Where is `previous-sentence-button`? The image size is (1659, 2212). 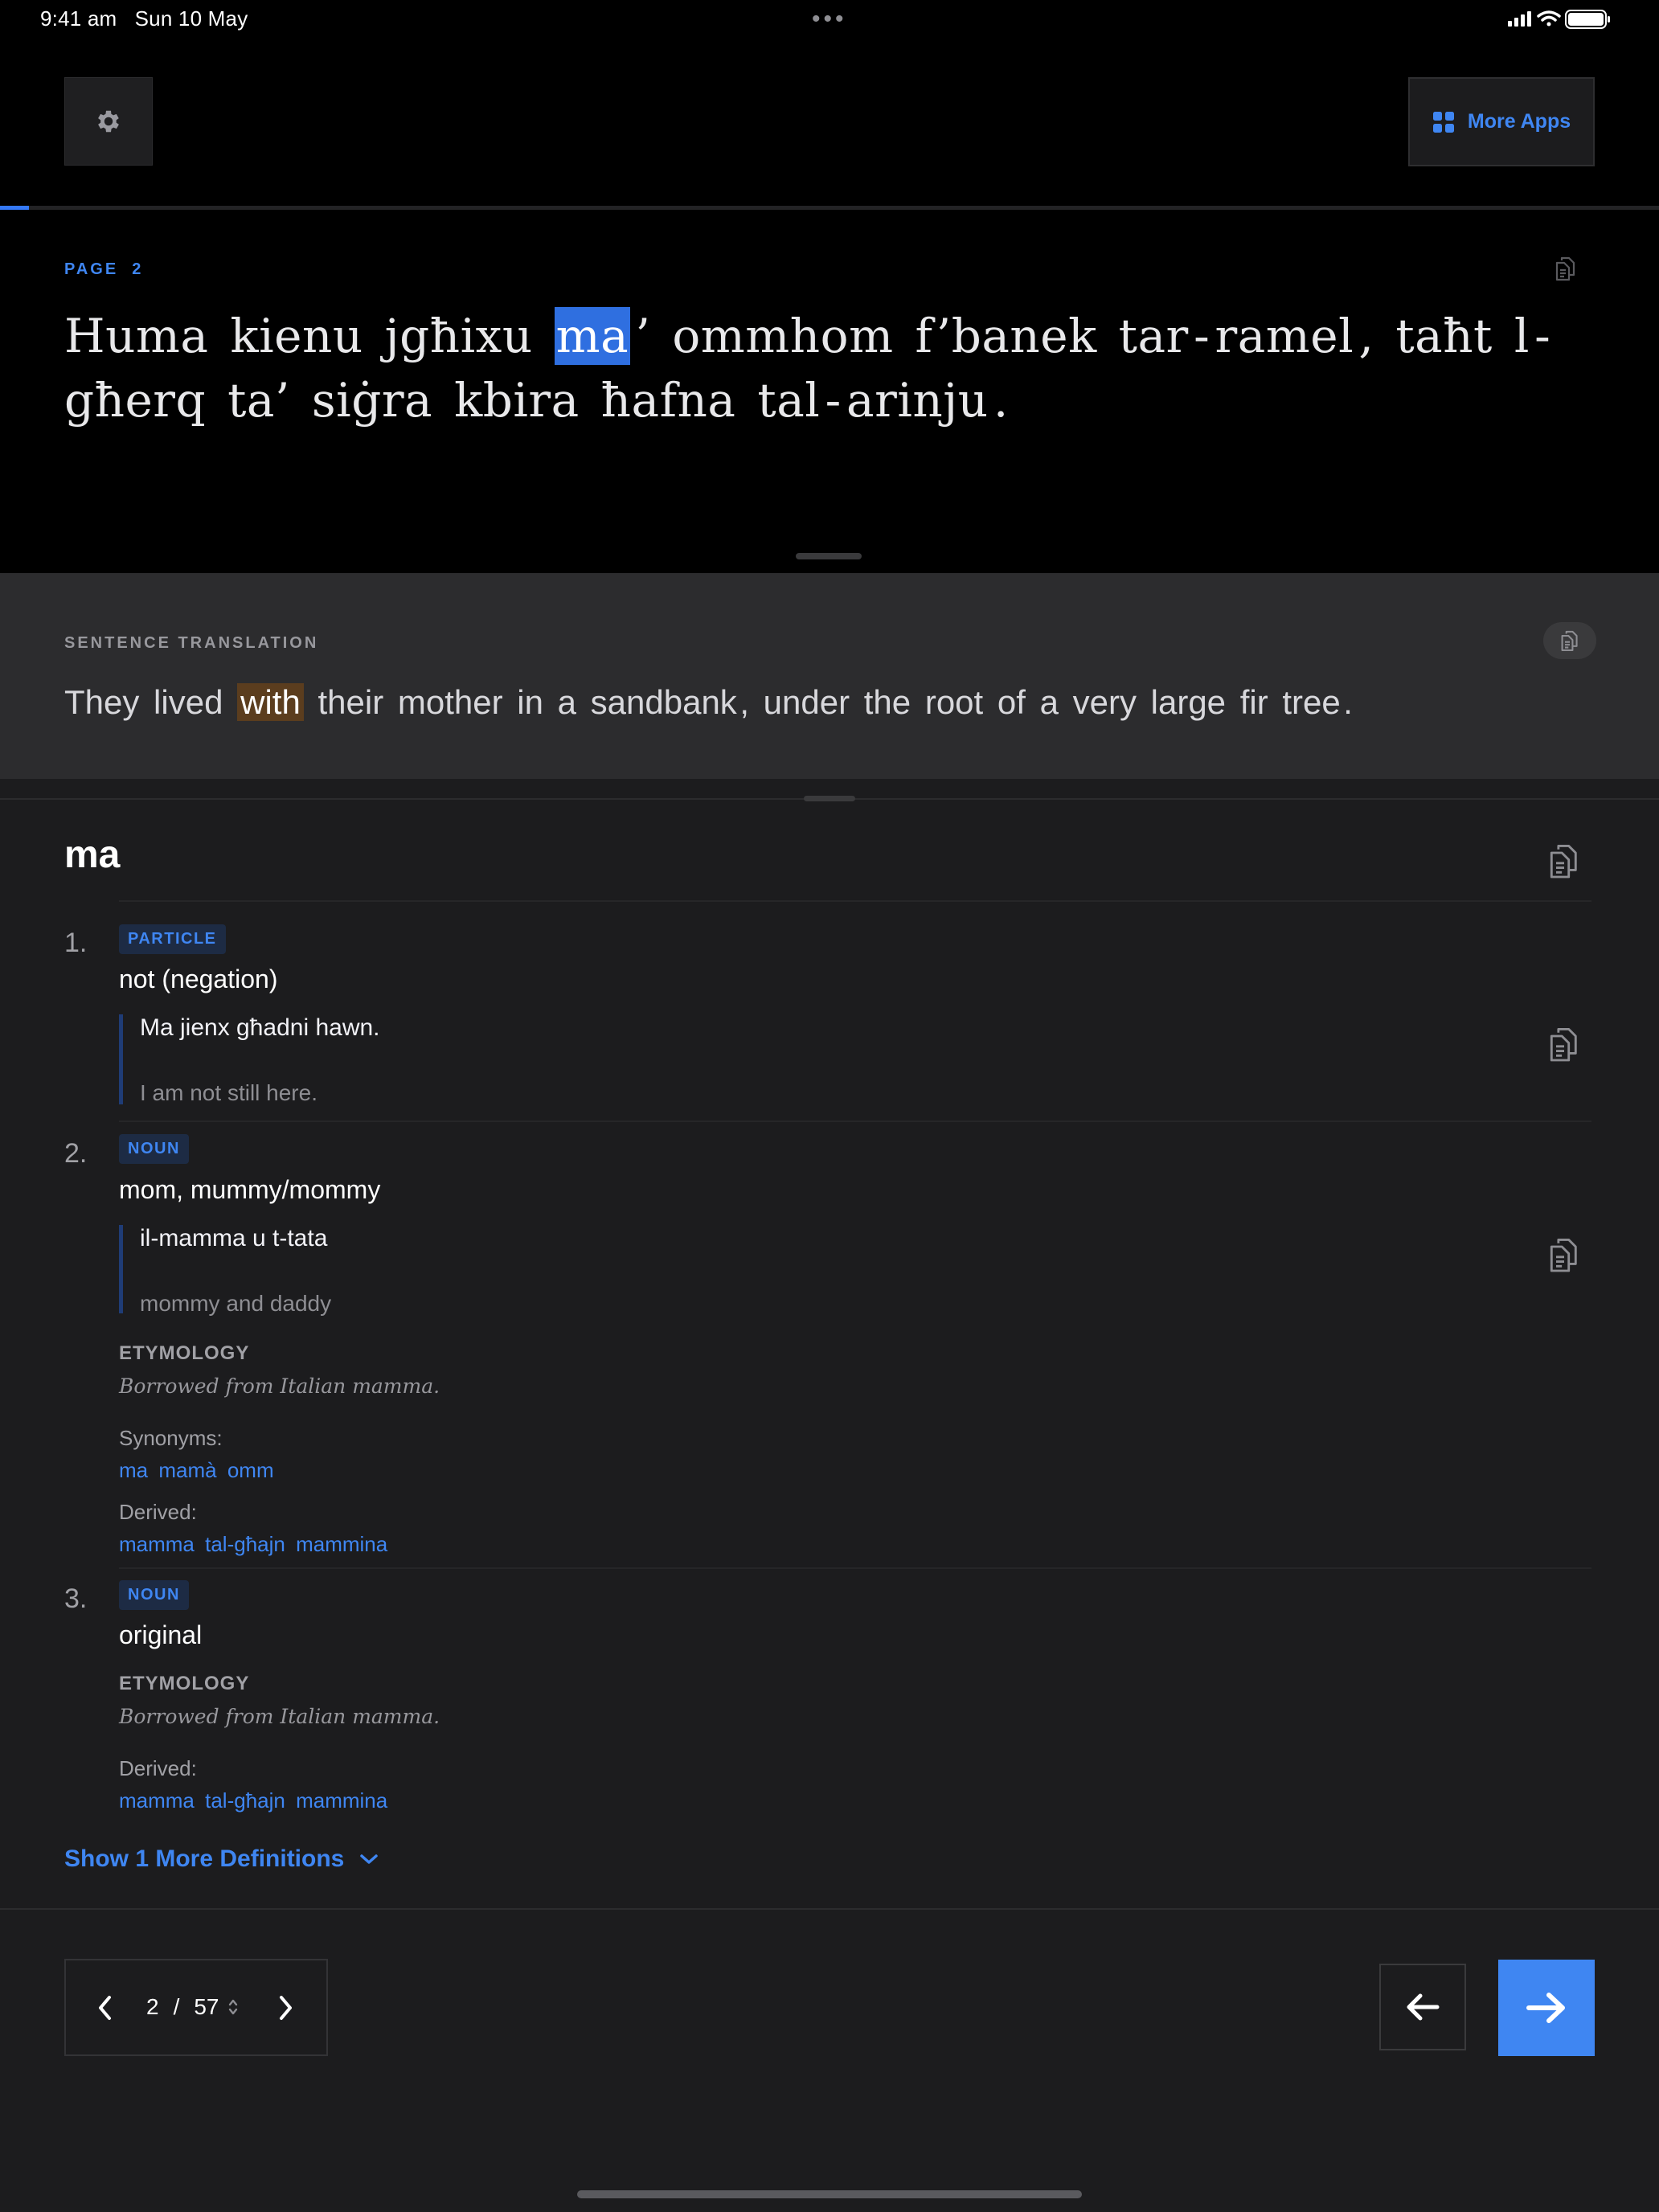 previous-sentence-button is located at coordinates (1422, 2007).